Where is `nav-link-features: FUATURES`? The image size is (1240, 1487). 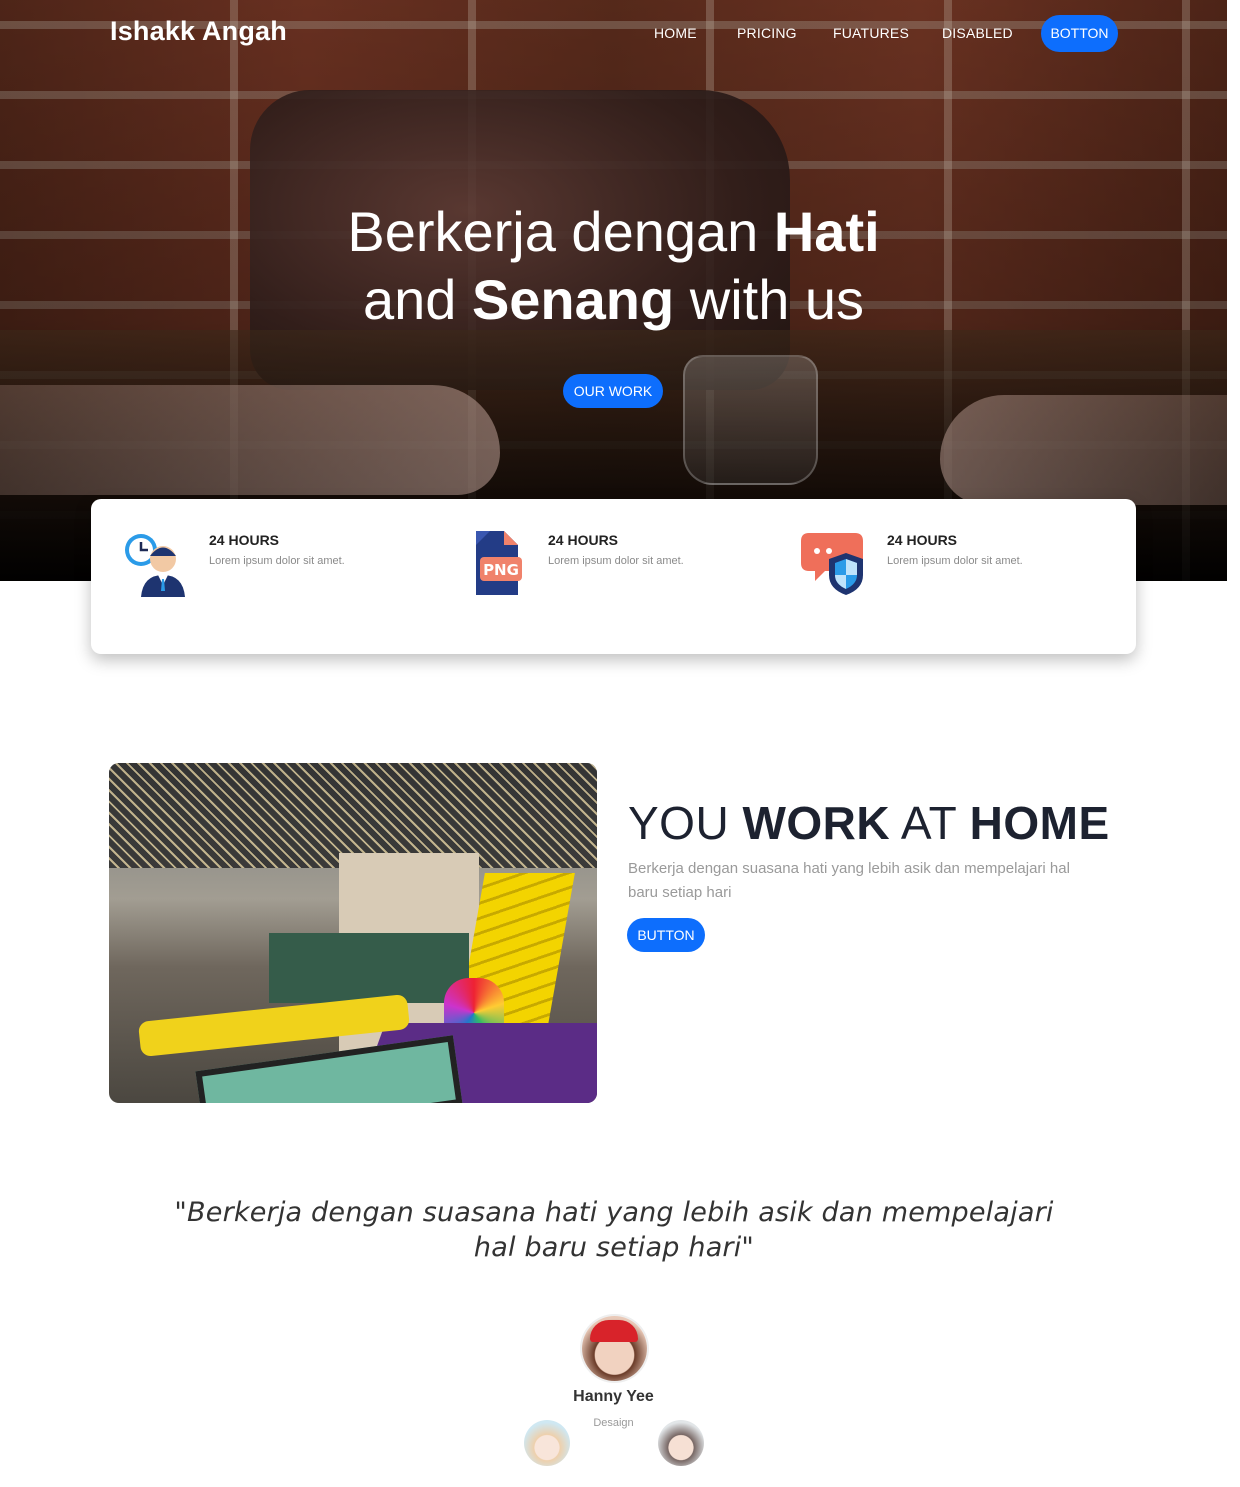
nav-link-features: FUATURES is located at coordinates (871, 33).